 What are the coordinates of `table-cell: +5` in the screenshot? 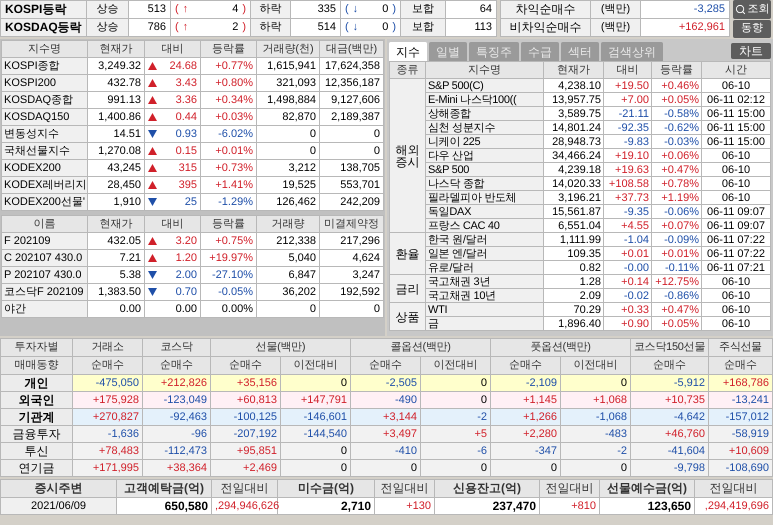 It's located at (455, 434).